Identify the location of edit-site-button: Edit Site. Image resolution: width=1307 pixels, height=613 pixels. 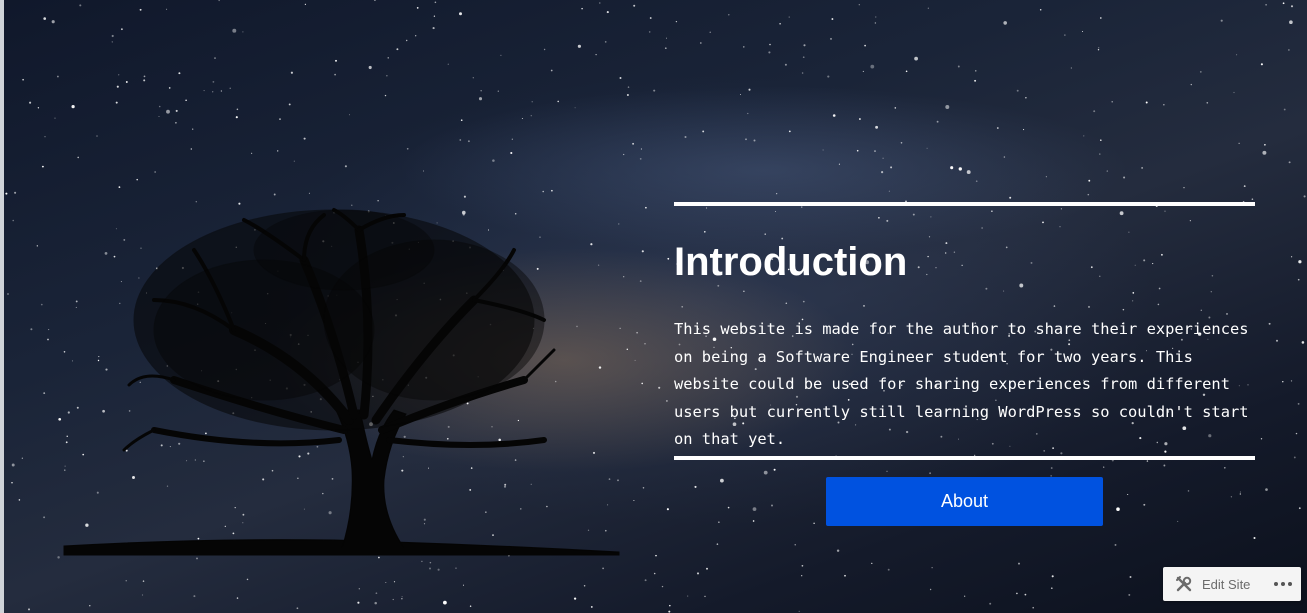
(1206, 584).